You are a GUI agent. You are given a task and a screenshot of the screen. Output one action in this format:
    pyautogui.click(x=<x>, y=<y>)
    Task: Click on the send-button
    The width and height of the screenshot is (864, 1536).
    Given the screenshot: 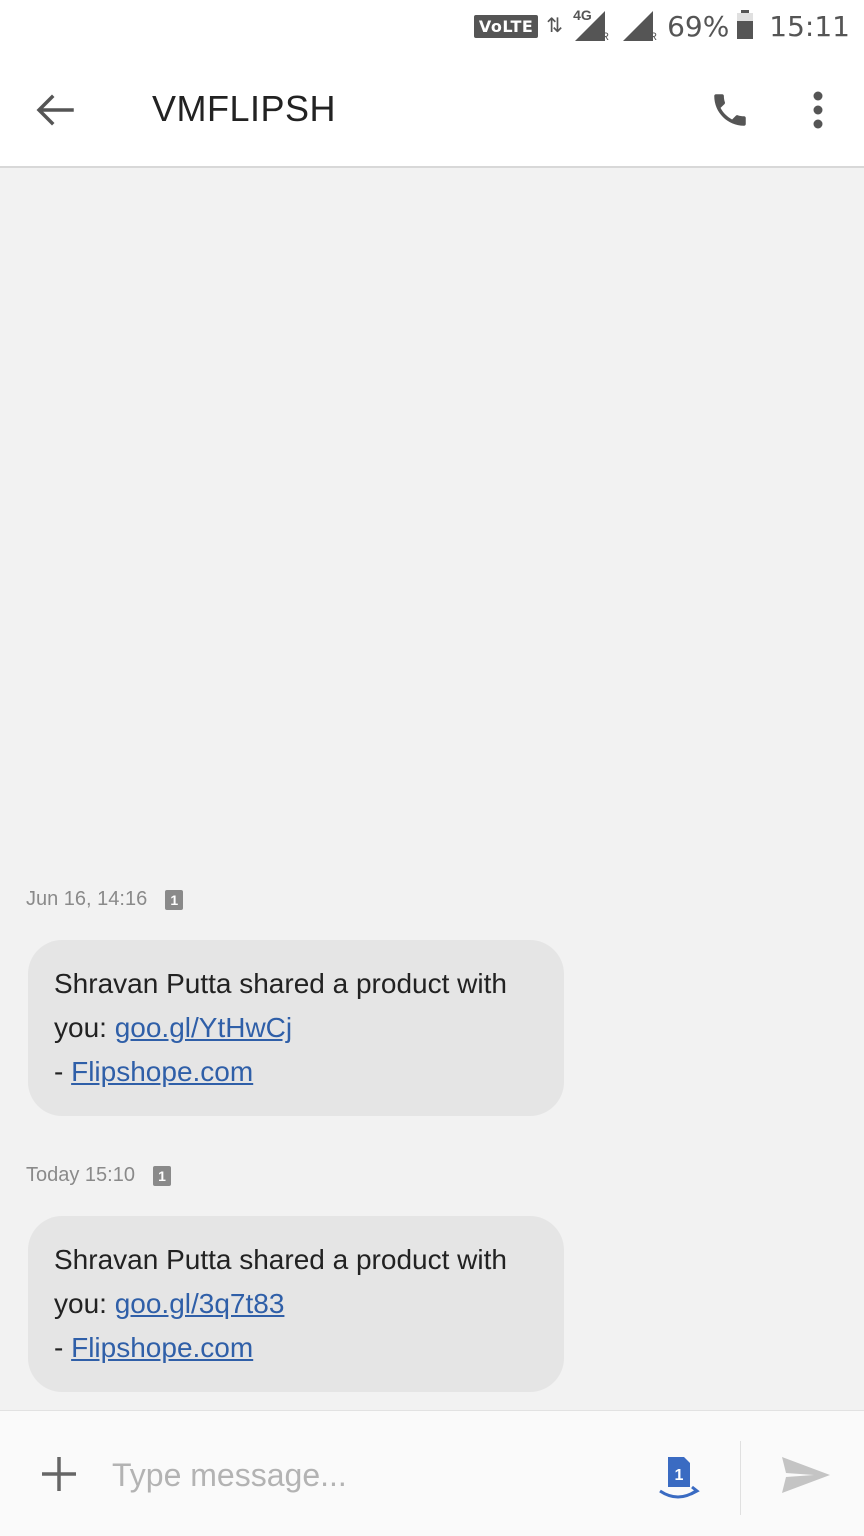 What is the action you would take?
    pyautogui.click(x=806, y=1475)
    